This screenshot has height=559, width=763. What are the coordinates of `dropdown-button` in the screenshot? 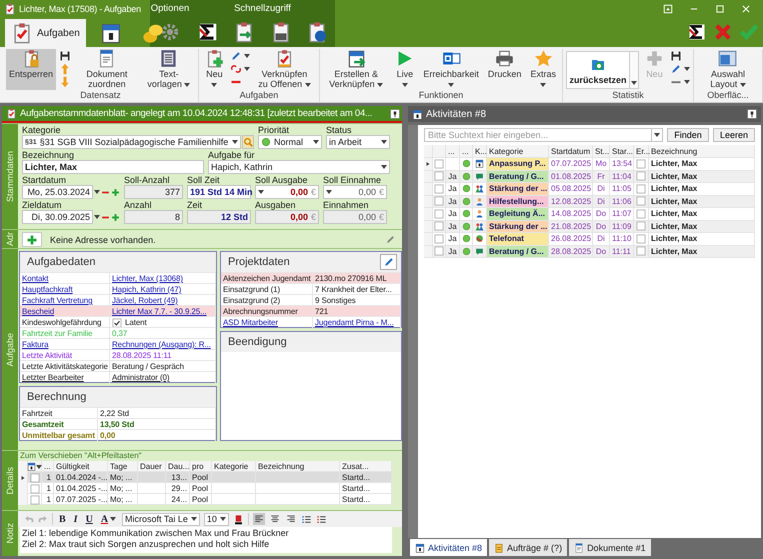 It's located at (657, 135).